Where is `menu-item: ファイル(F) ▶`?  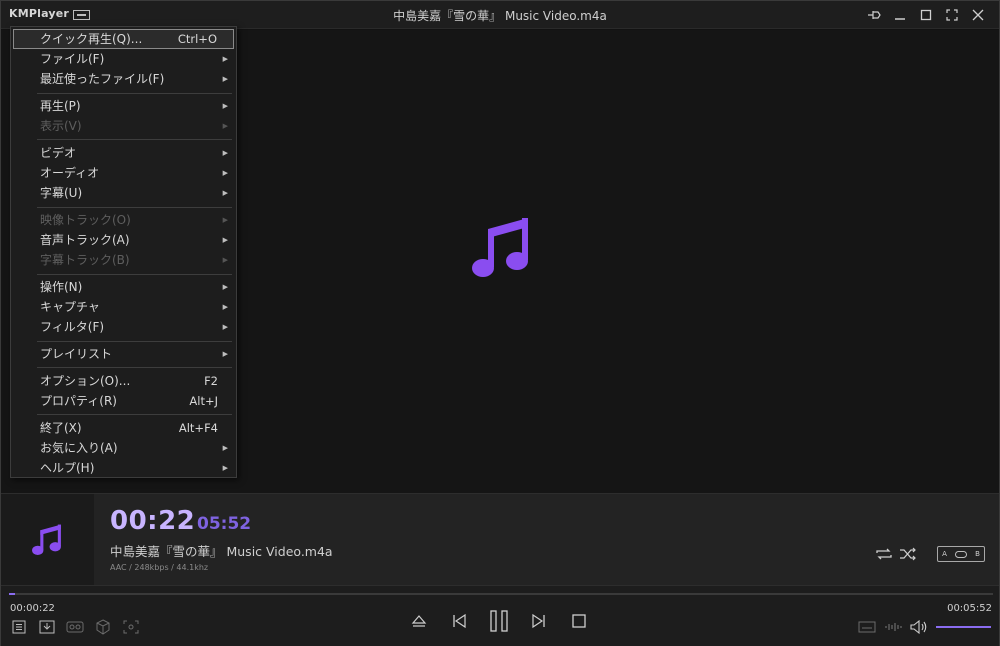
menu-item: ファイル(F) ▶ is located at coordinates (123, 59).